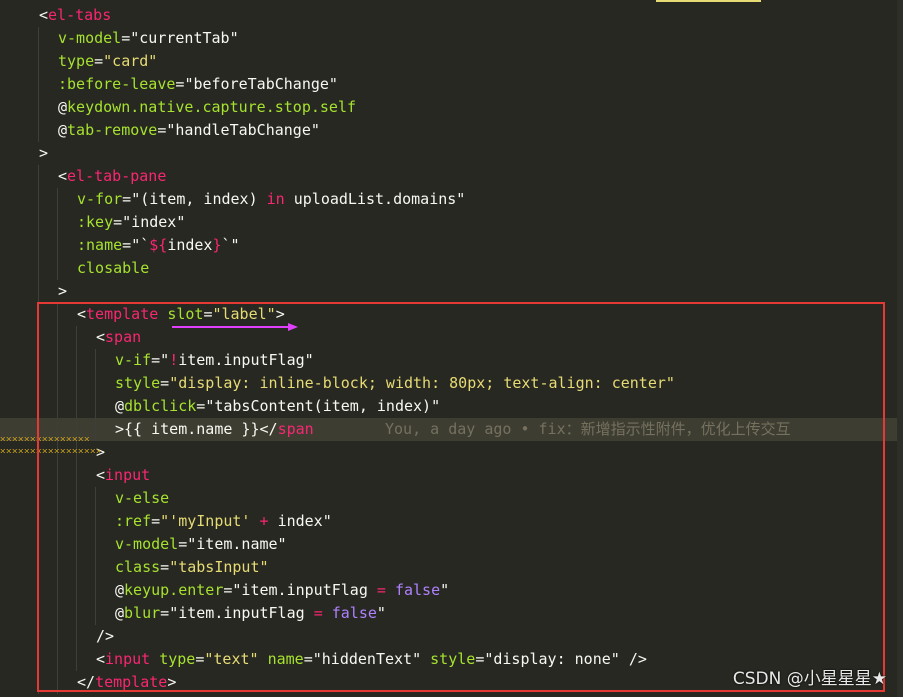  Describe the element at coordinates (451, 130) in the screenshot. I see `code-line: @tab-remove="handleTabChange"` at that location.